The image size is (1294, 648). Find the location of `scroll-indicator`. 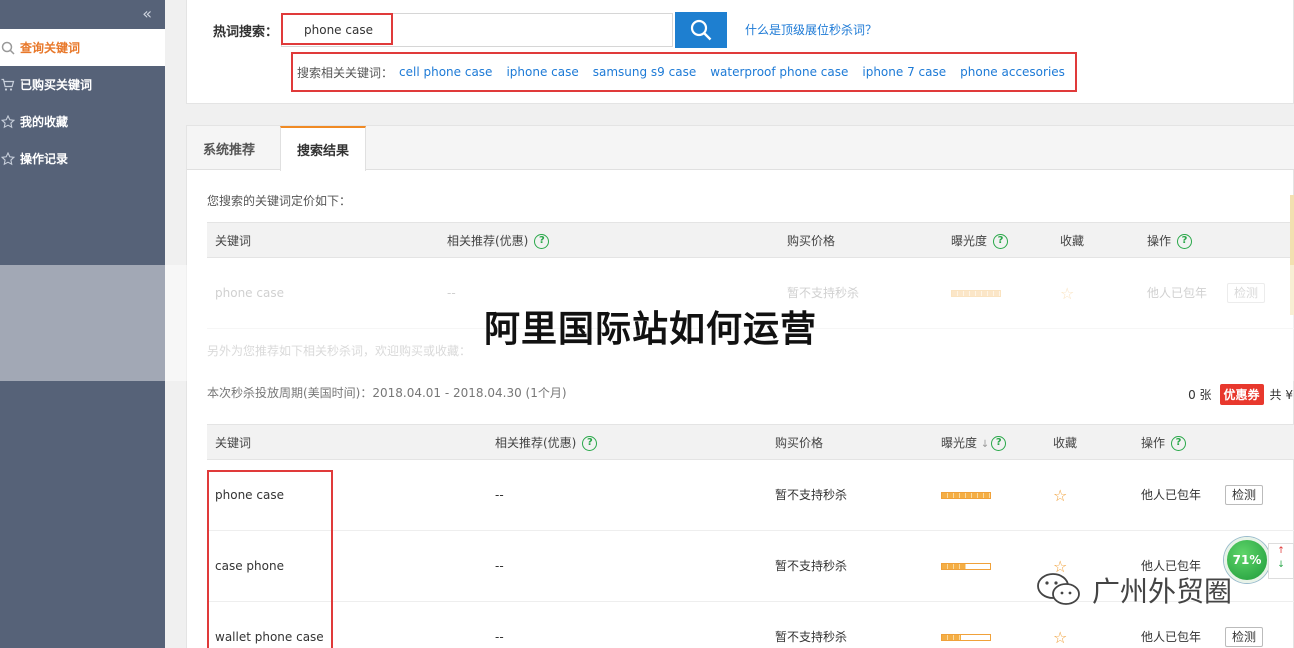

scroll-indicator is located at coordinates (1292, 255).